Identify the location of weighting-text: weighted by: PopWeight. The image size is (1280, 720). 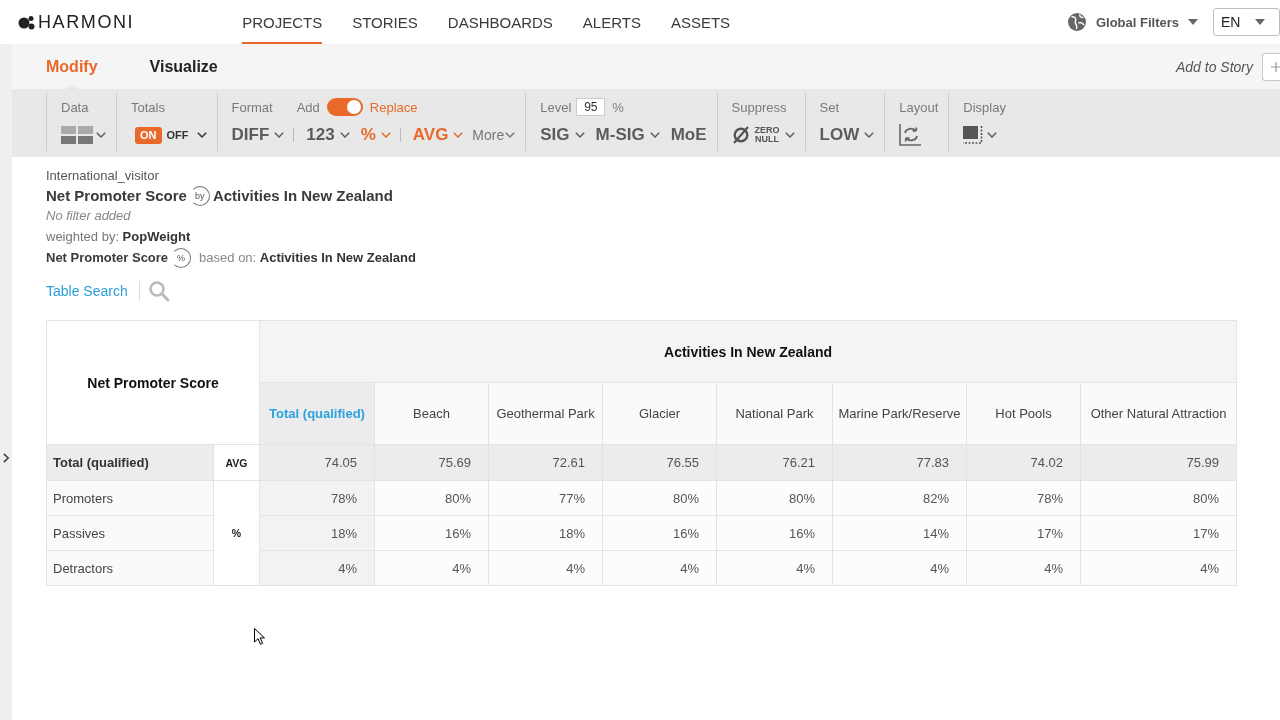
(118, 237).